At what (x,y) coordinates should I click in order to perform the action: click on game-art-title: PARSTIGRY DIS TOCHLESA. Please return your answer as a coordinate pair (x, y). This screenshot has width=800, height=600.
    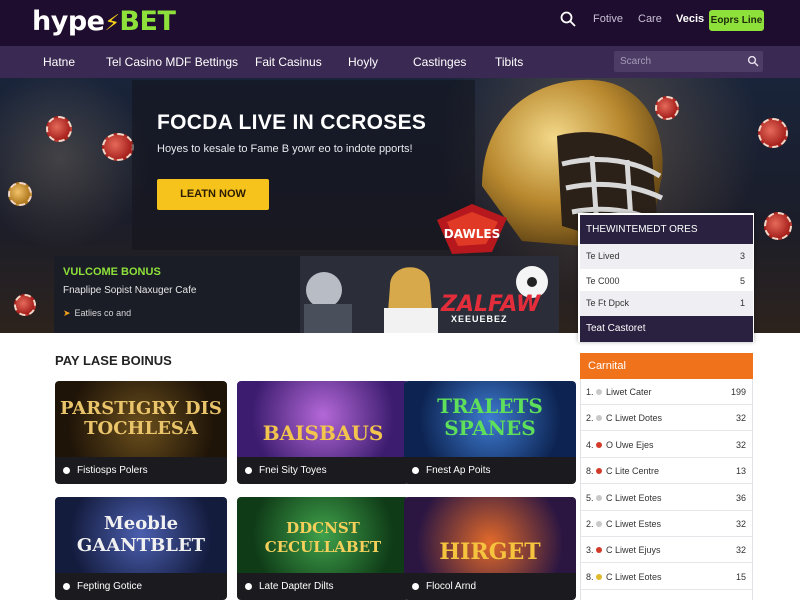
    Looking at the image, I should click on (141, 418).